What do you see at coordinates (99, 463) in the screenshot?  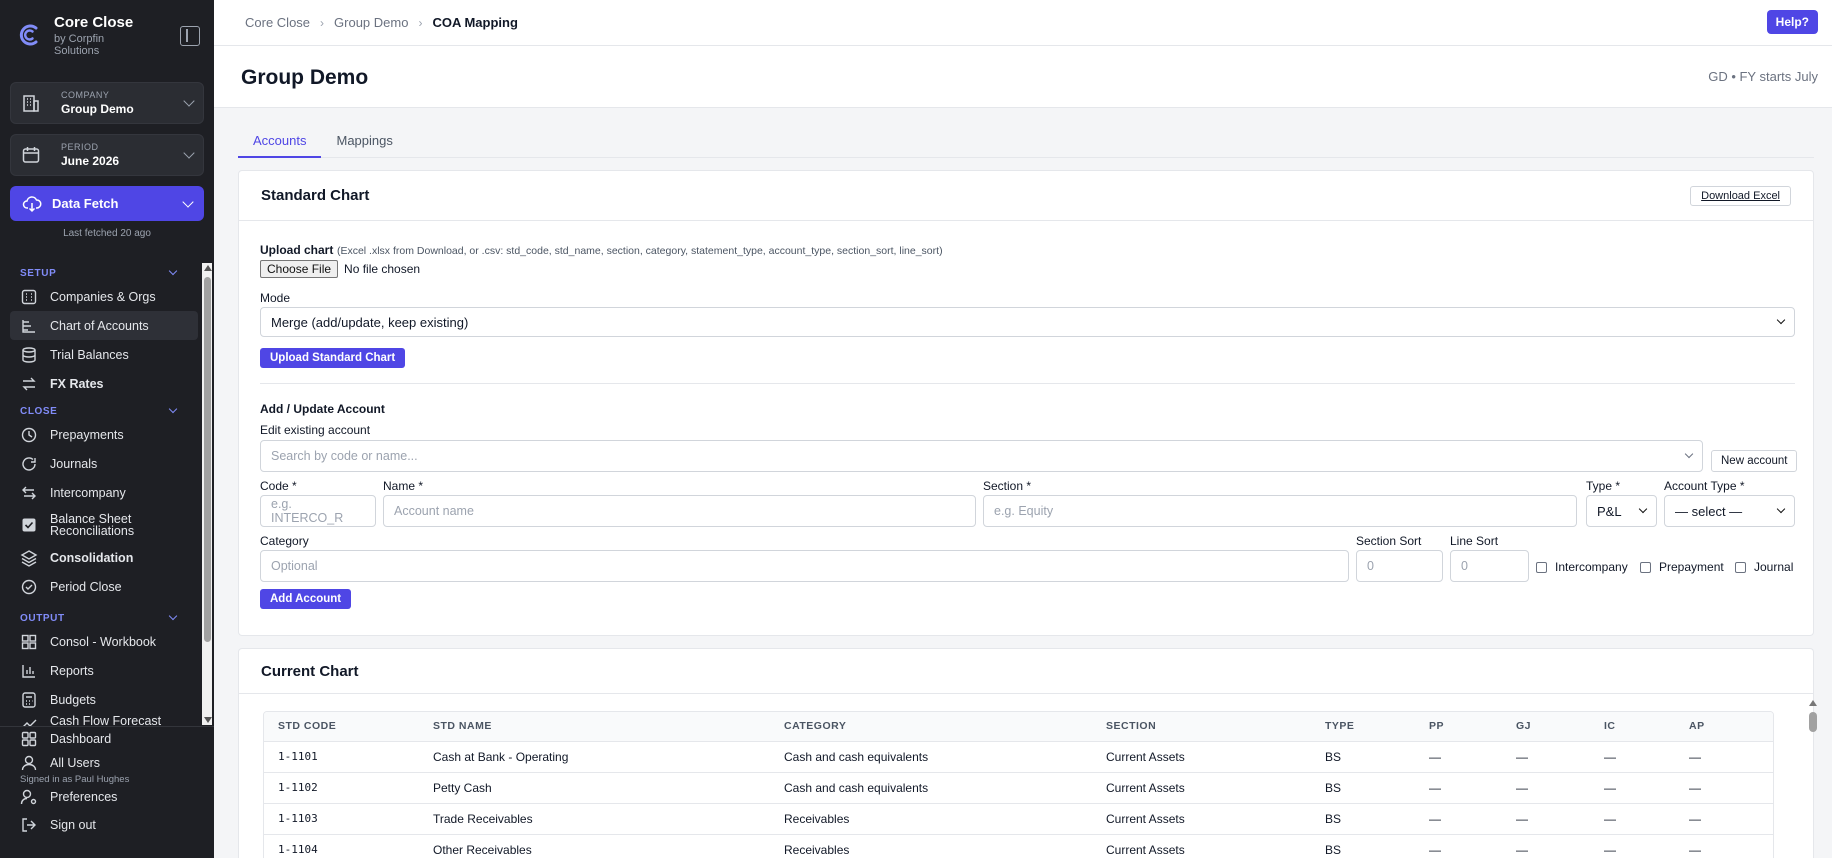 I see `sidebar-item-journals: Journals` at bounding box center [99, 463].